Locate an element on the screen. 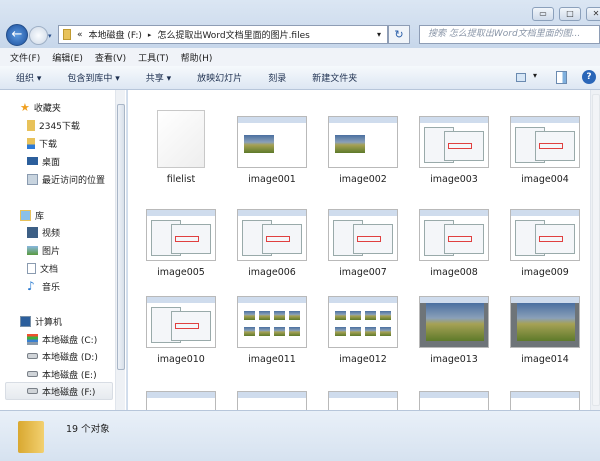 Image resolution: width=600 pixels, height=461 pixels. system-drive-icon is located at coordinates (32, 339).